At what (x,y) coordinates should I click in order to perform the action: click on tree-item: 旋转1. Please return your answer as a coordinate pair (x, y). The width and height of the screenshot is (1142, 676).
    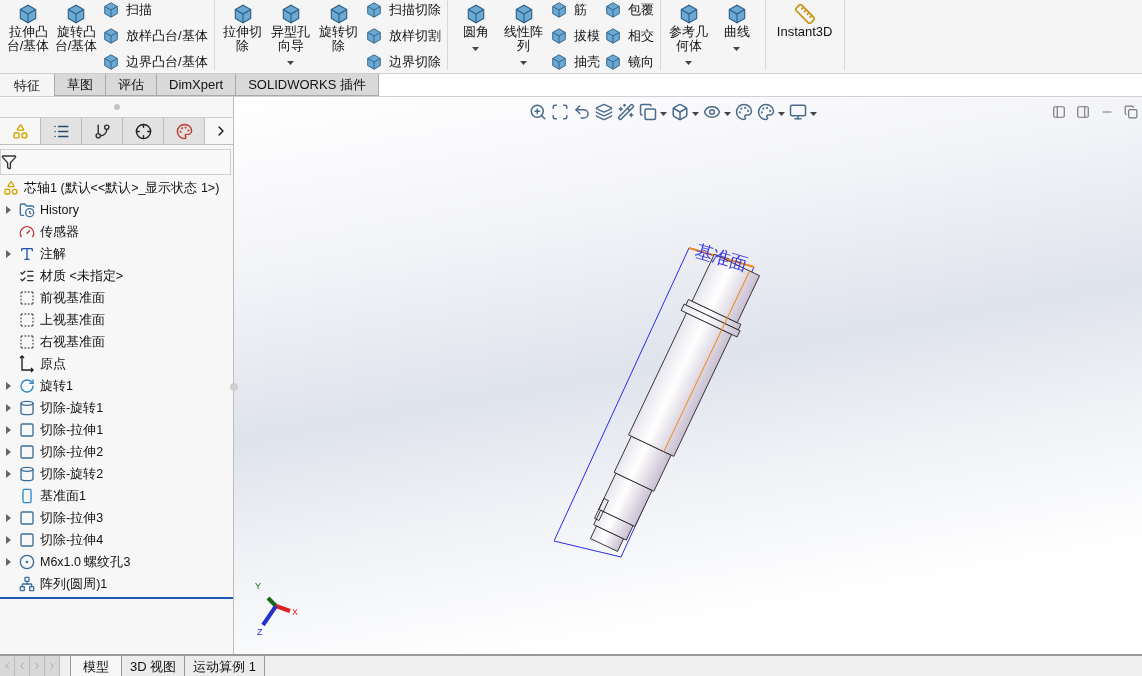
    Looking at the image, I should click on (56, 386).